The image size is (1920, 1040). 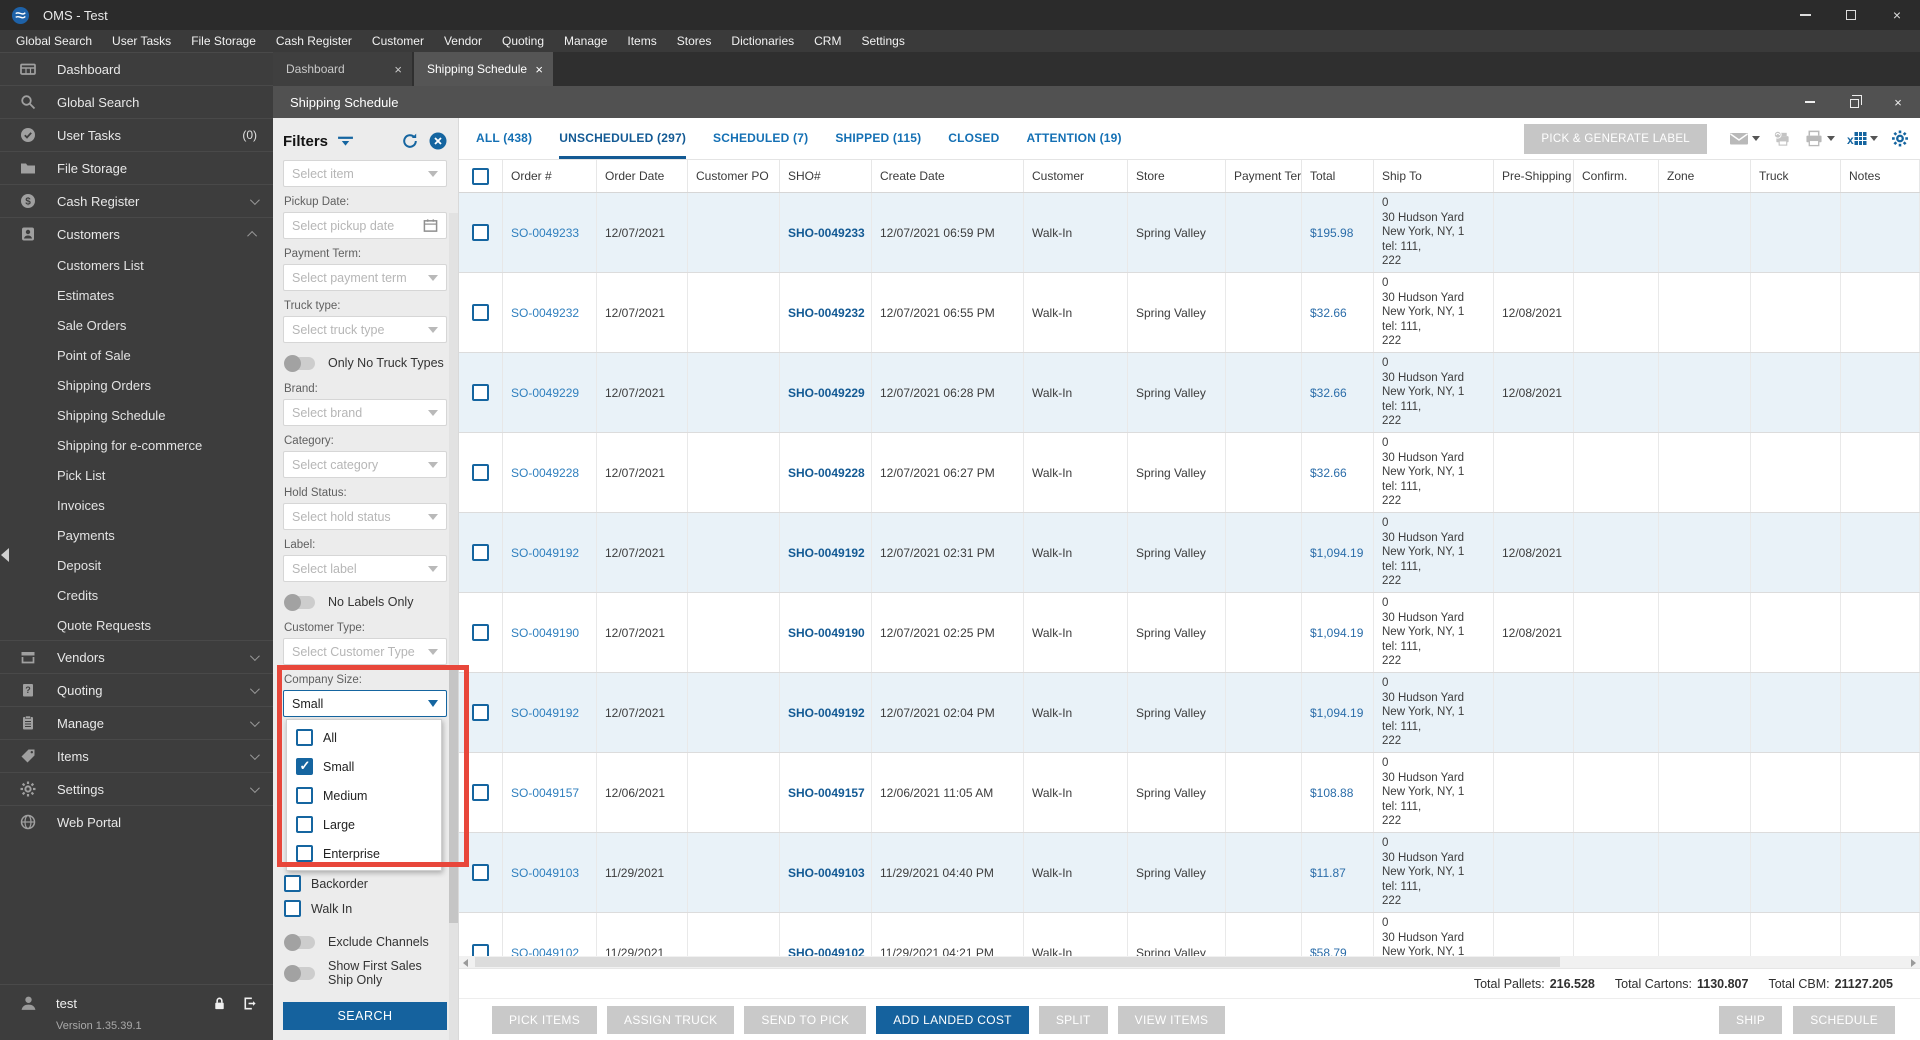 I want to click on filter-select: Select payment term, so click(x=365, y=277).